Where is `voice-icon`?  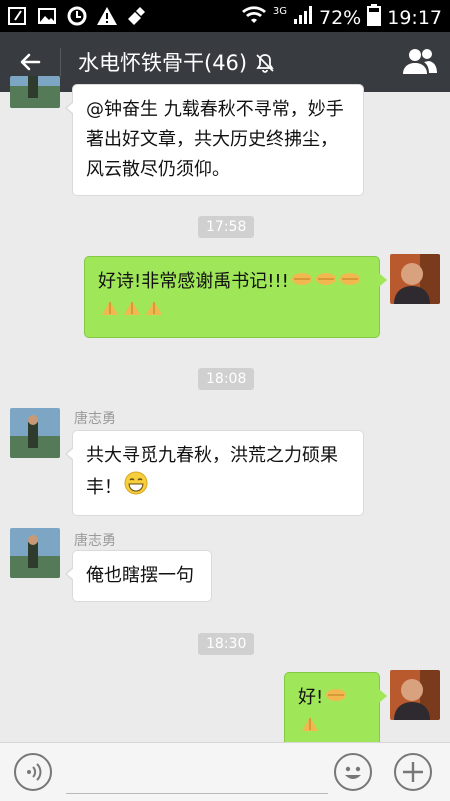 voice-icon is located at coordinates (34, 772).